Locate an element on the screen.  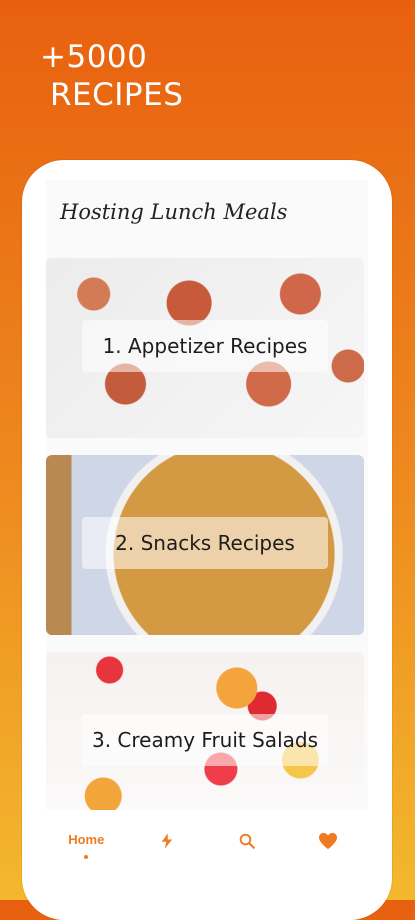
category-card-appetizers: 1. Appetizer Recipes is located at coordinates (205, 348).